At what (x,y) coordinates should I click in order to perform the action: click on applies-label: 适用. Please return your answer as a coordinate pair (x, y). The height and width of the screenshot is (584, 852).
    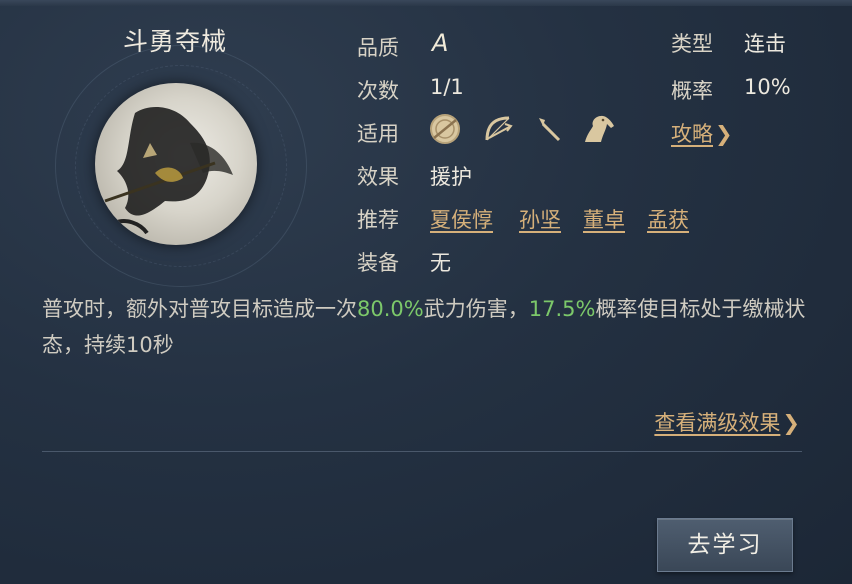
    Looking at the image, I should click on (378, 134).